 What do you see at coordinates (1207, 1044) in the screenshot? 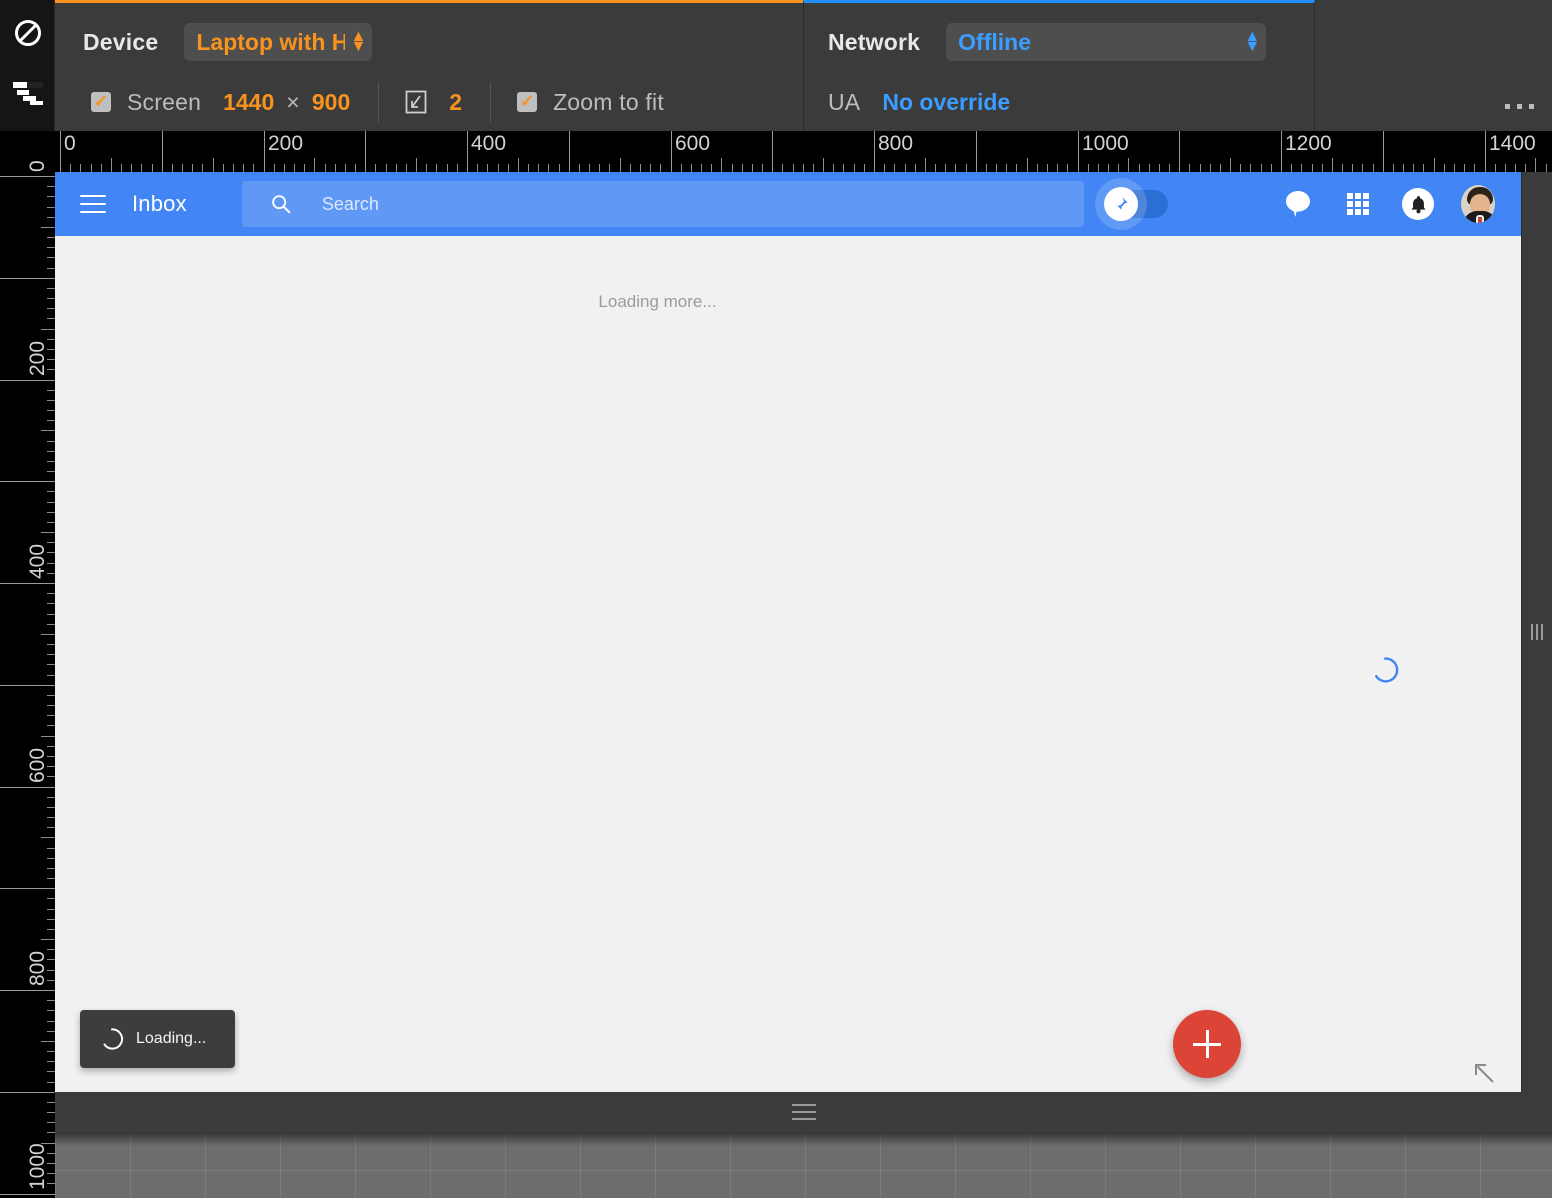
I see `compose-fab-button` at bounding box center [1207, 1044].